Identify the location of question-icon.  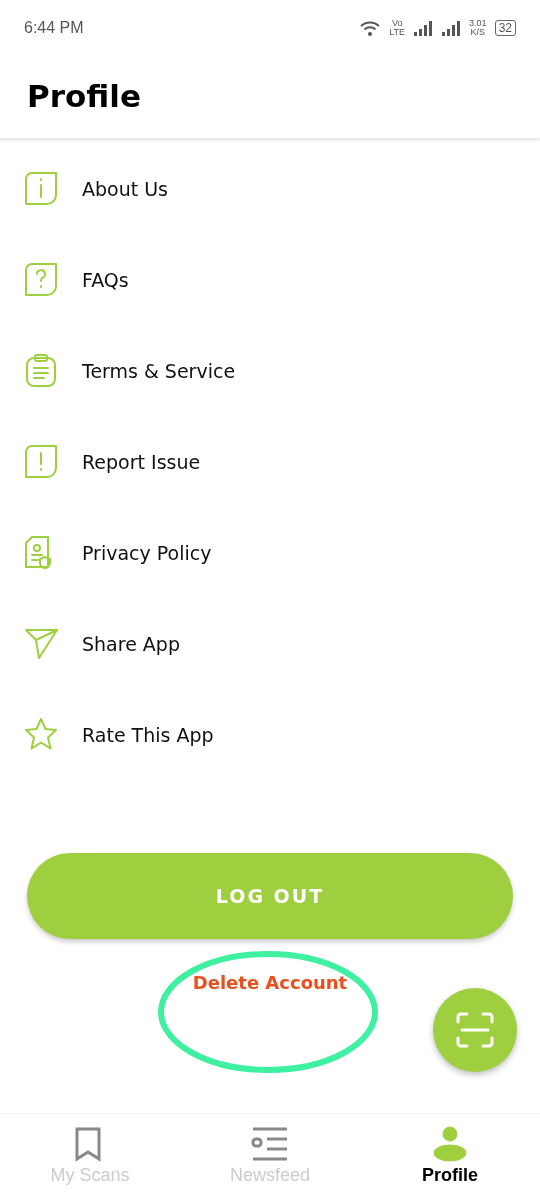
(42, 280).